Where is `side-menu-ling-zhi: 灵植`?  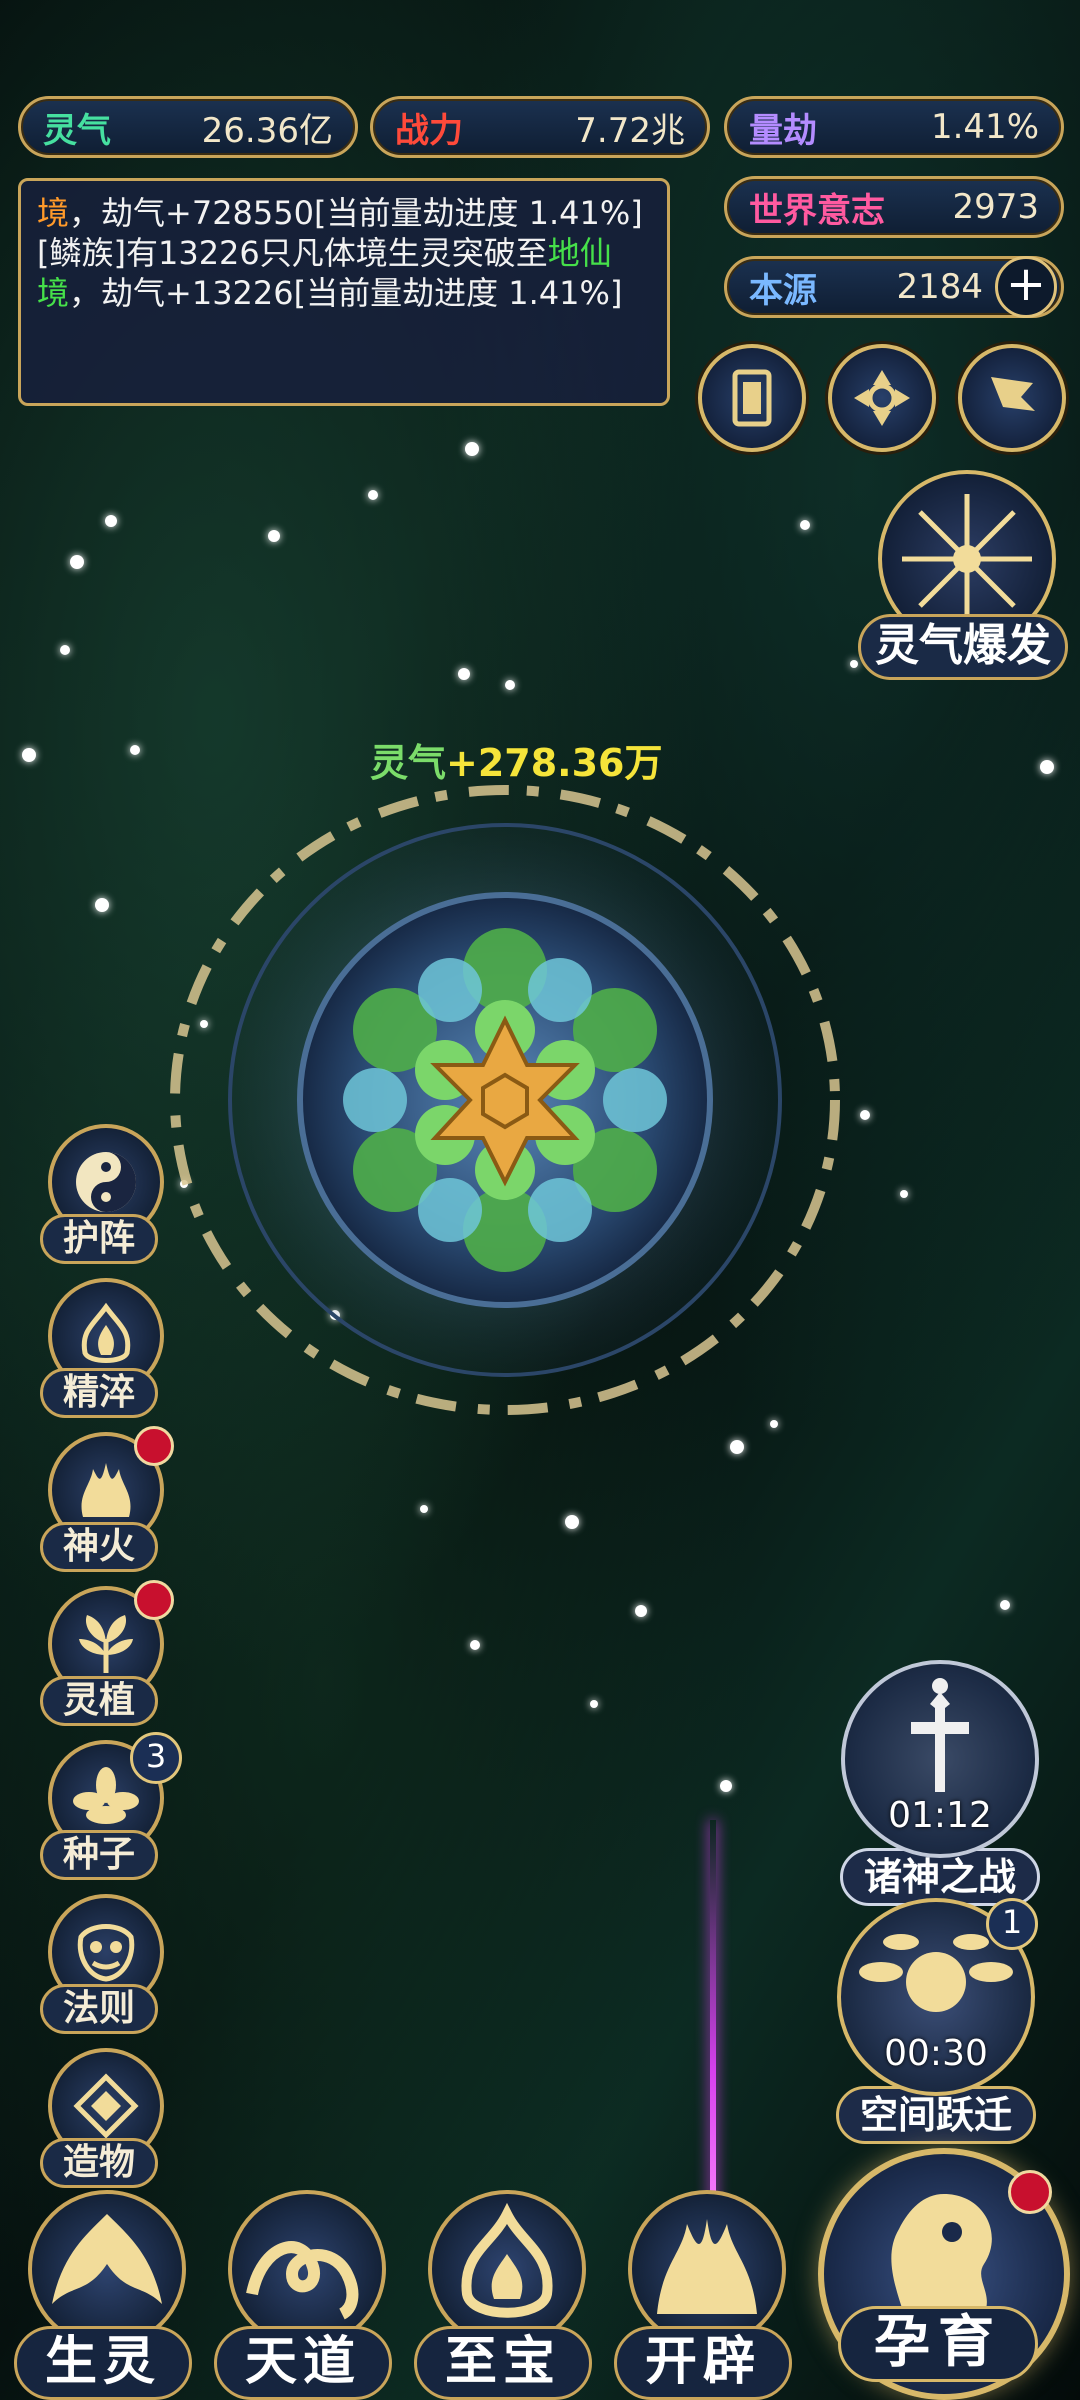 side-menu-ling-zhi: 灵植 is located at coordinates (104, 1653).